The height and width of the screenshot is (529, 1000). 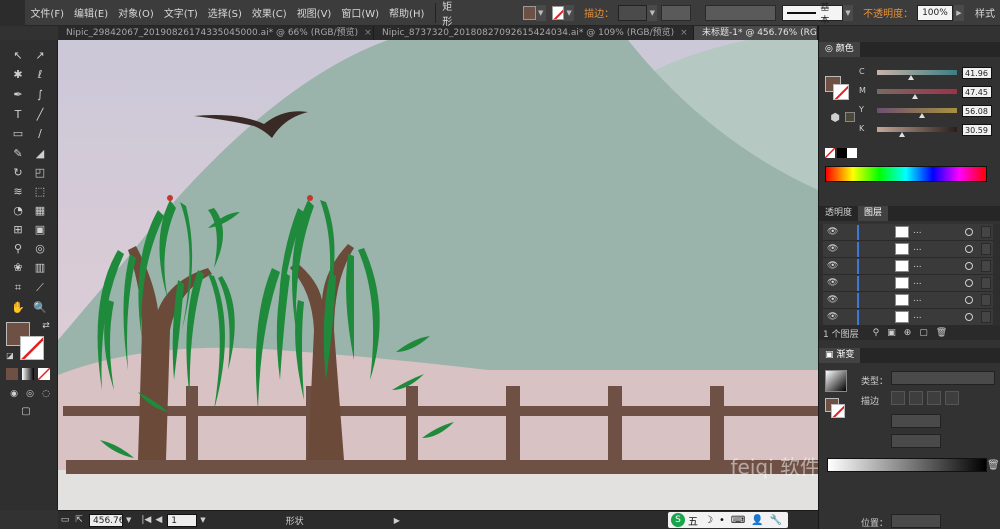 What do you see at coordinates (44, 374) in the screenshot?
I see `none-mode-icon` at bounding box center [44, 374].